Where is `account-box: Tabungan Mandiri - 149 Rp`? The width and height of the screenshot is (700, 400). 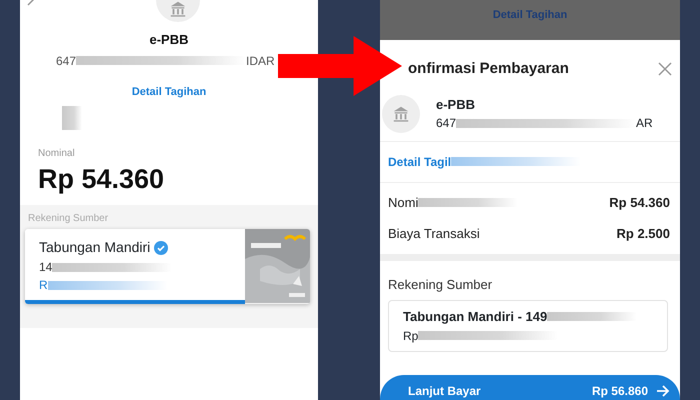 account-box: Tabungan Mandiri - 149 Rp is located at coordinates (528, 326).